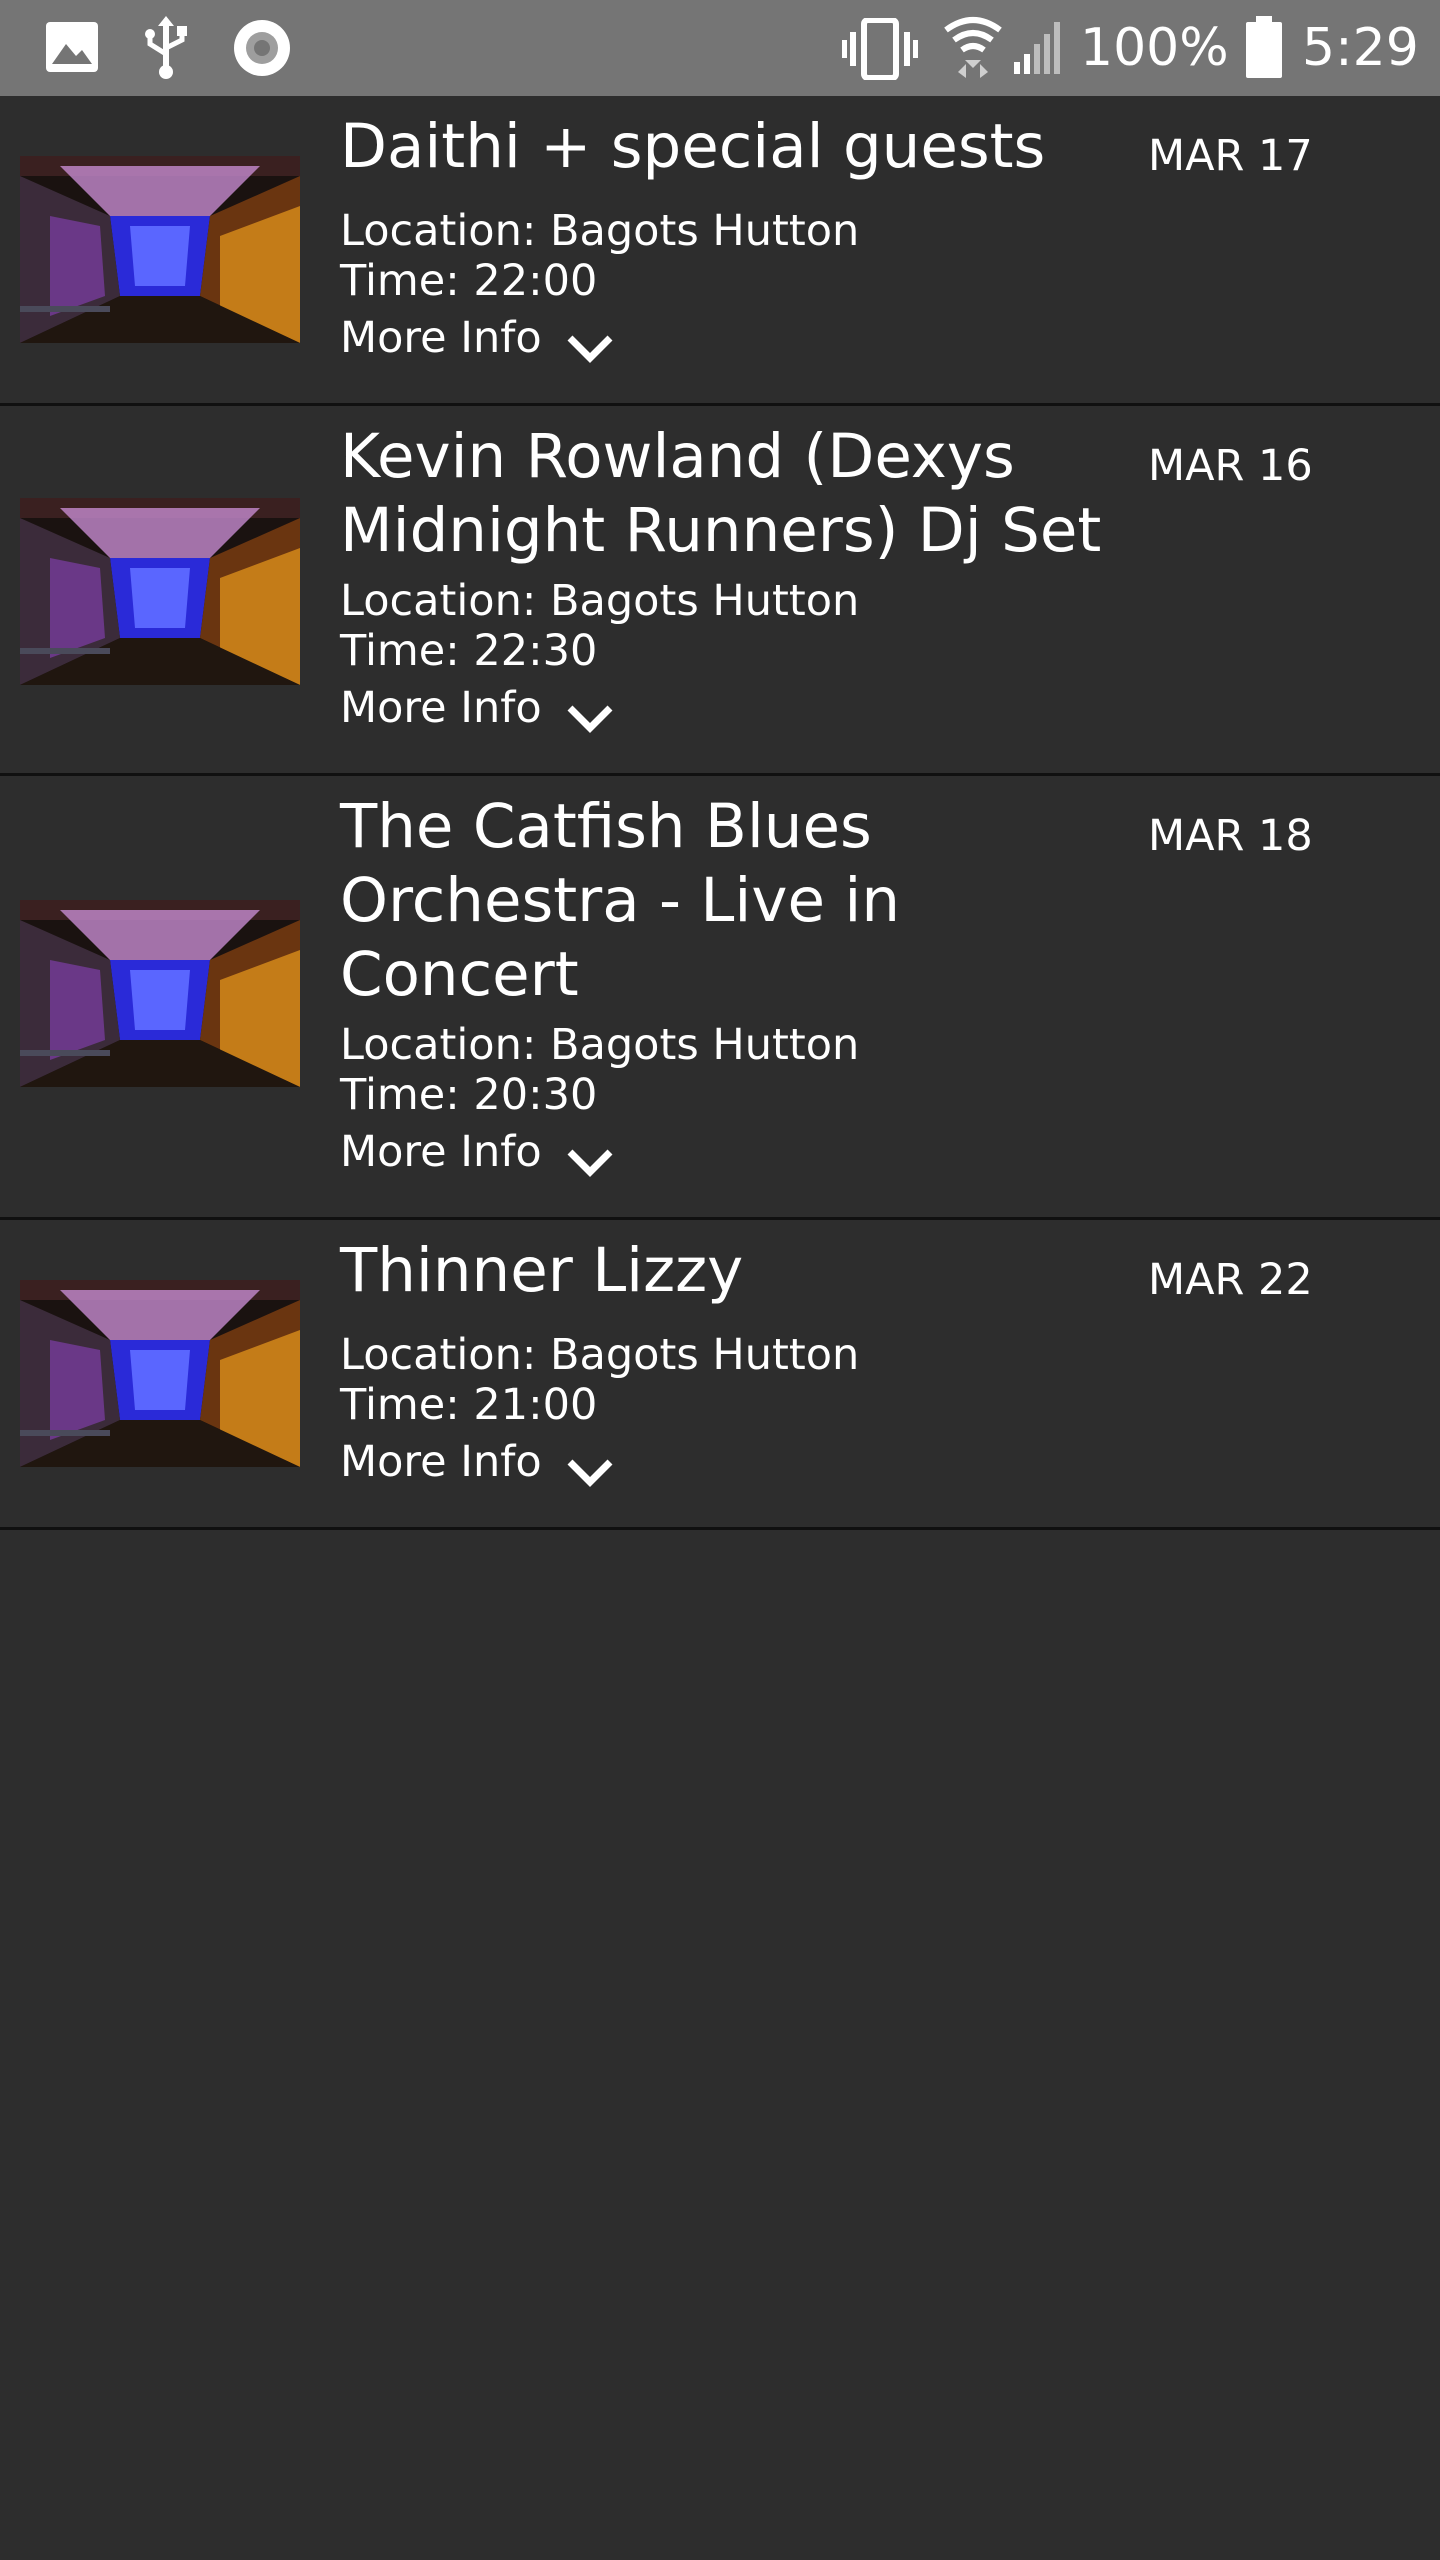 The height and width of the screenshot is (2560, 1440). I want to click on event-date: MAR 16, so click(1230, 466).